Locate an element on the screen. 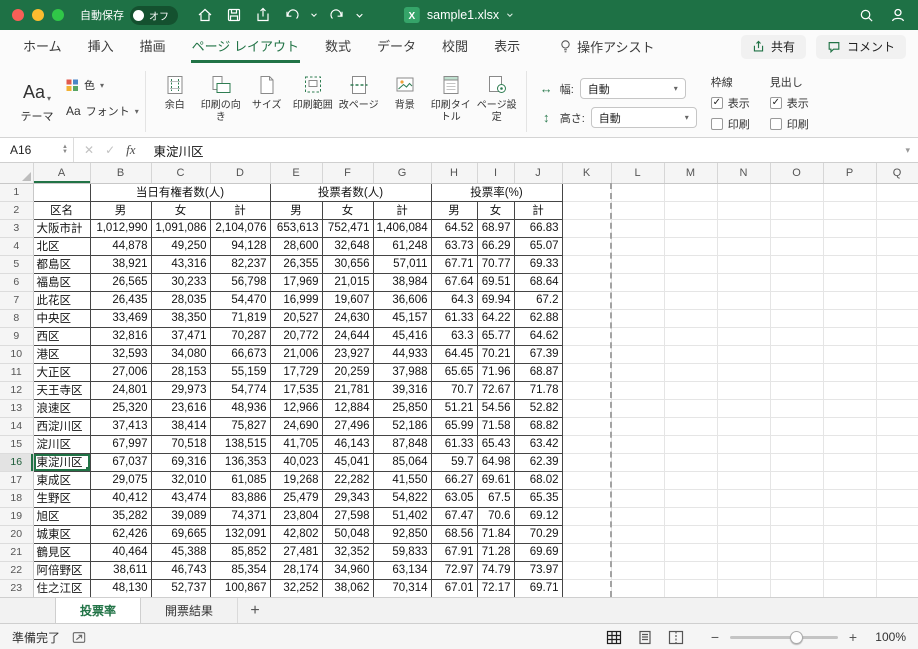 The height and width of the screenshot is (649, 918). row-header-17: 17 is located at coordinates (17, 480).